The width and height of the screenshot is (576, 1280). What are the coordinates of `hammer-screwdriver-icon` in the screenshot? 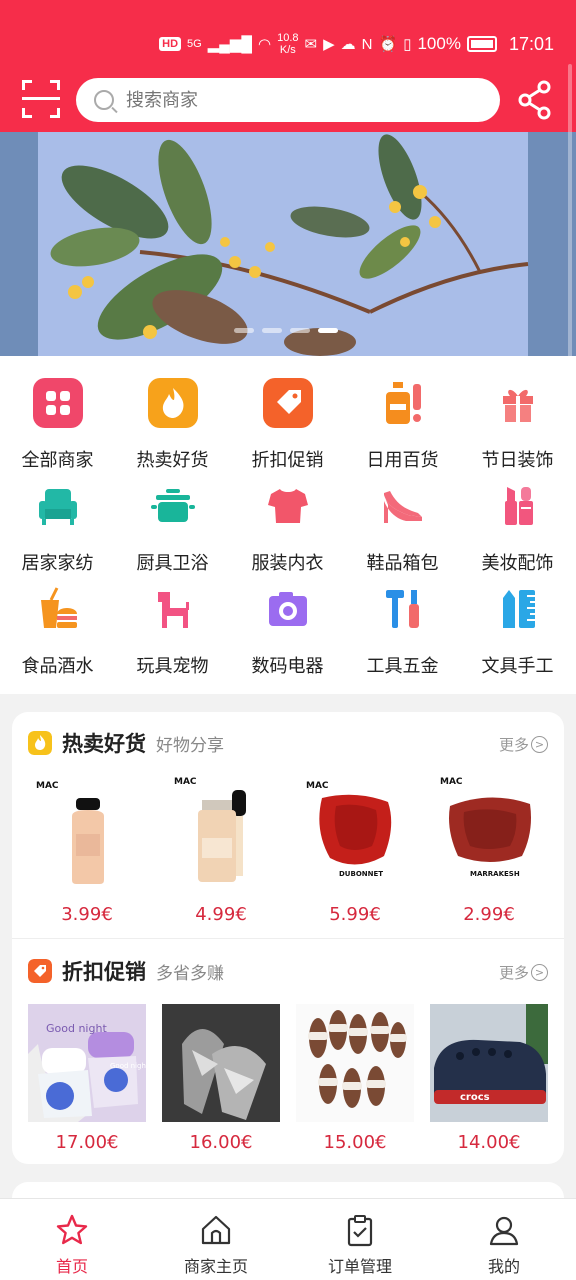 It's located at (402, 609).